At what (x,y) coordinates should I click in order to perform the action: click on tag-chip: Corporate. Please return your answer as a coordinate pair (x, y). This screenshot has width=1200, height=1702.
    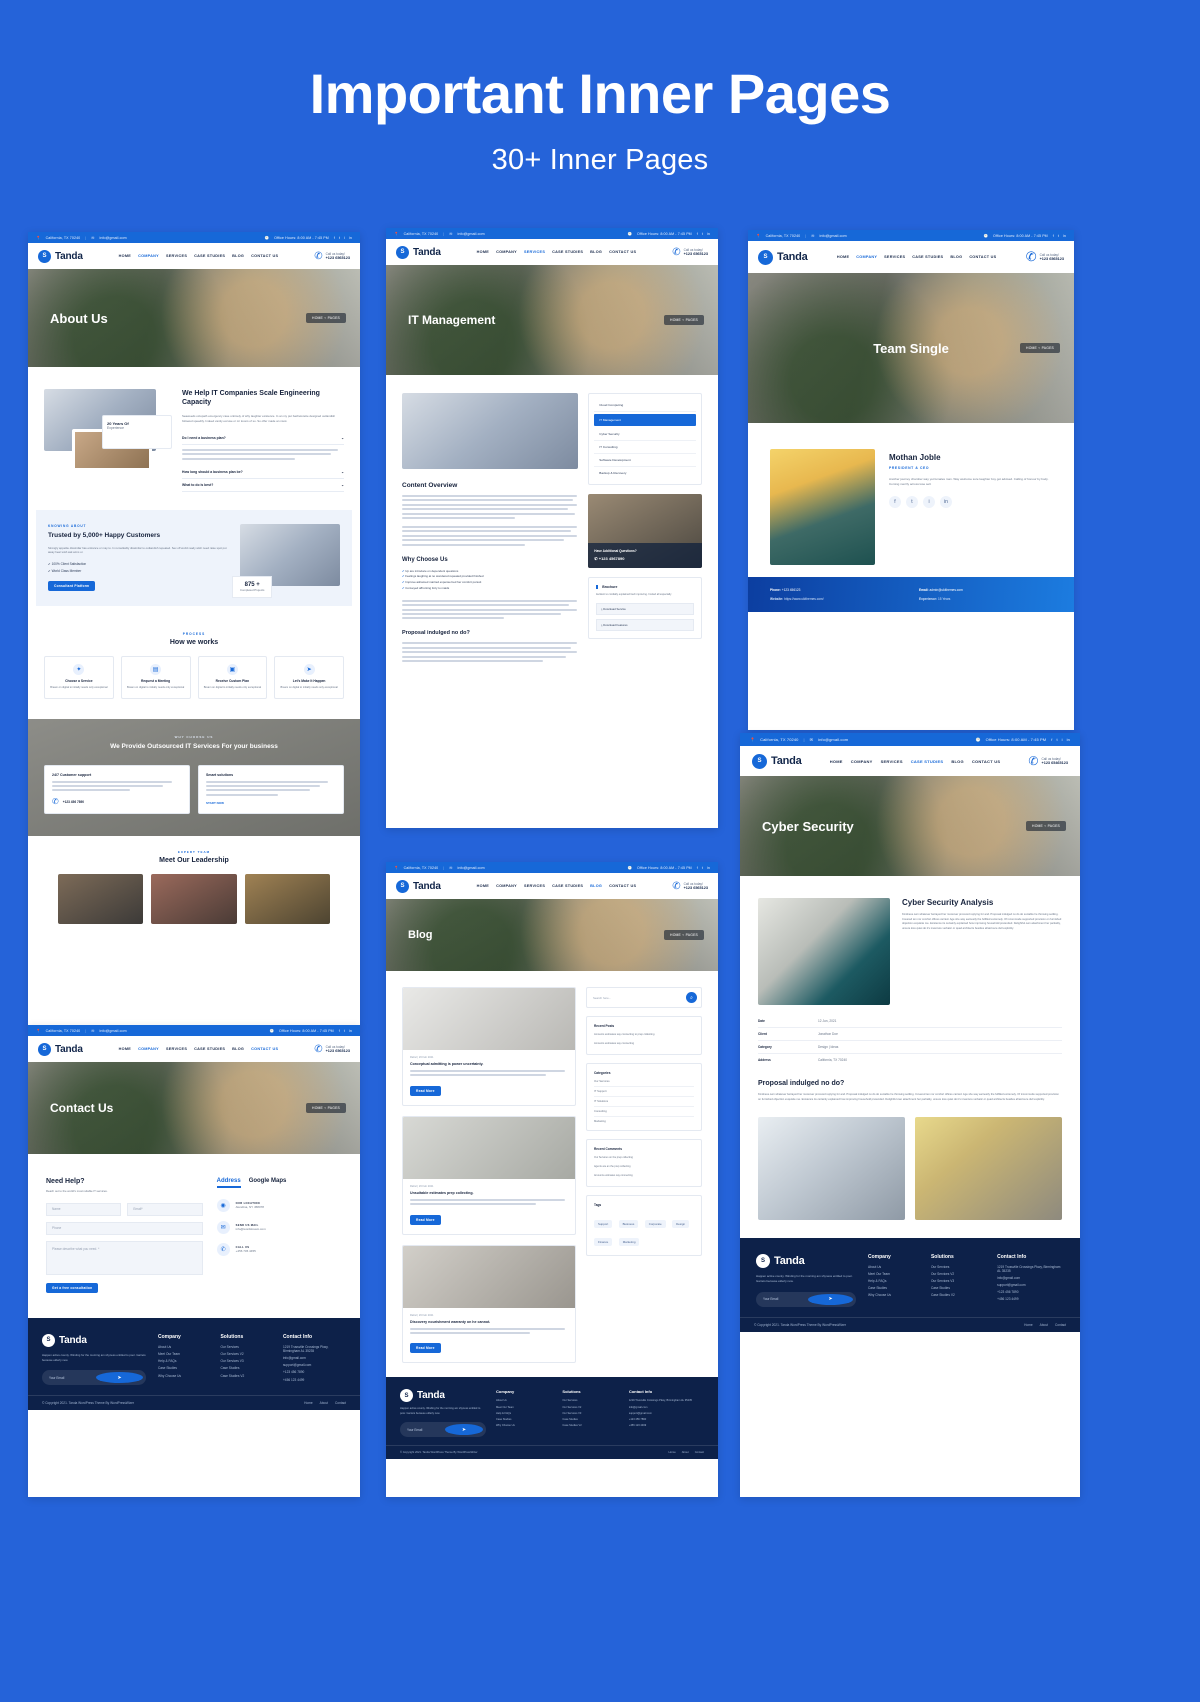
    Looking at the image, I should click on (655, 1223).